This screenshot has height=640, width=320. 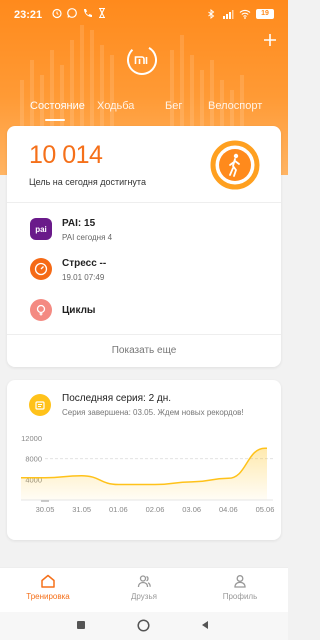 What do you see at coordinates (72, 13) in the screenshot?
I see `whatsapp-icon` at bounding box center [72, 13].